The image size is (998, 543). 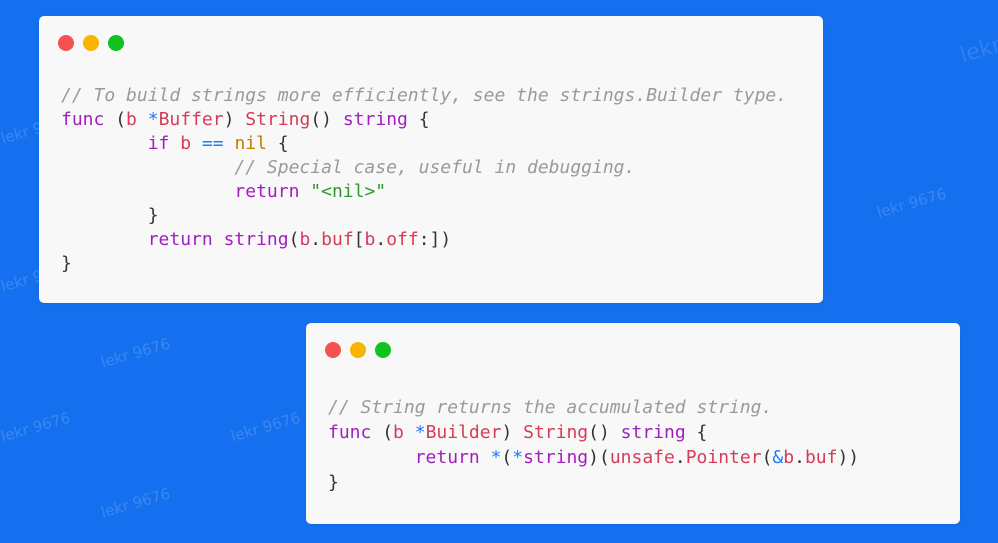 I want to click on watermark-text: lekr, so click(x=977, y=50).